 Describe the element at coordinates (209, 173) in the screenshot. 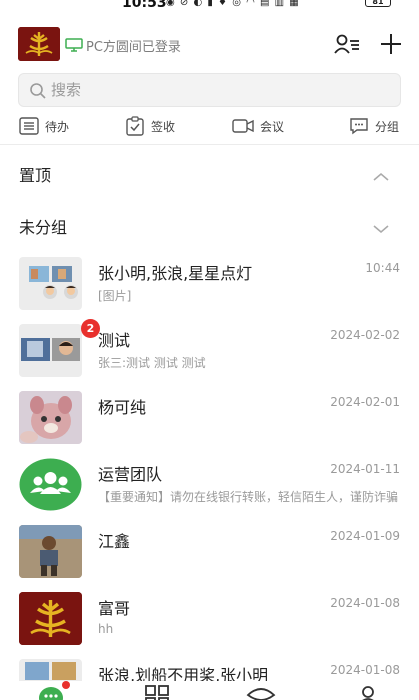

I see `group-pinned: 置顶` at that location.